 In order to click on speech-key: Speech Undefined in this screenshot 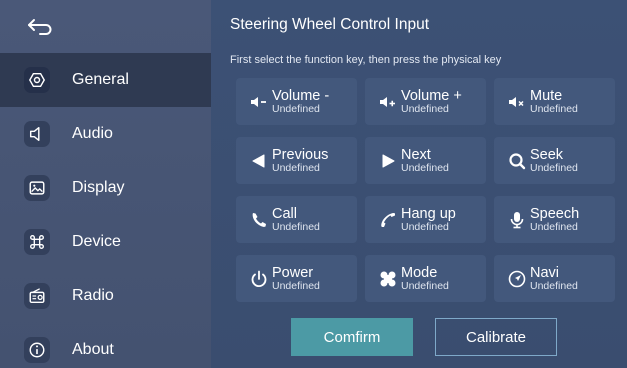, I will do `click(554, 219)`.